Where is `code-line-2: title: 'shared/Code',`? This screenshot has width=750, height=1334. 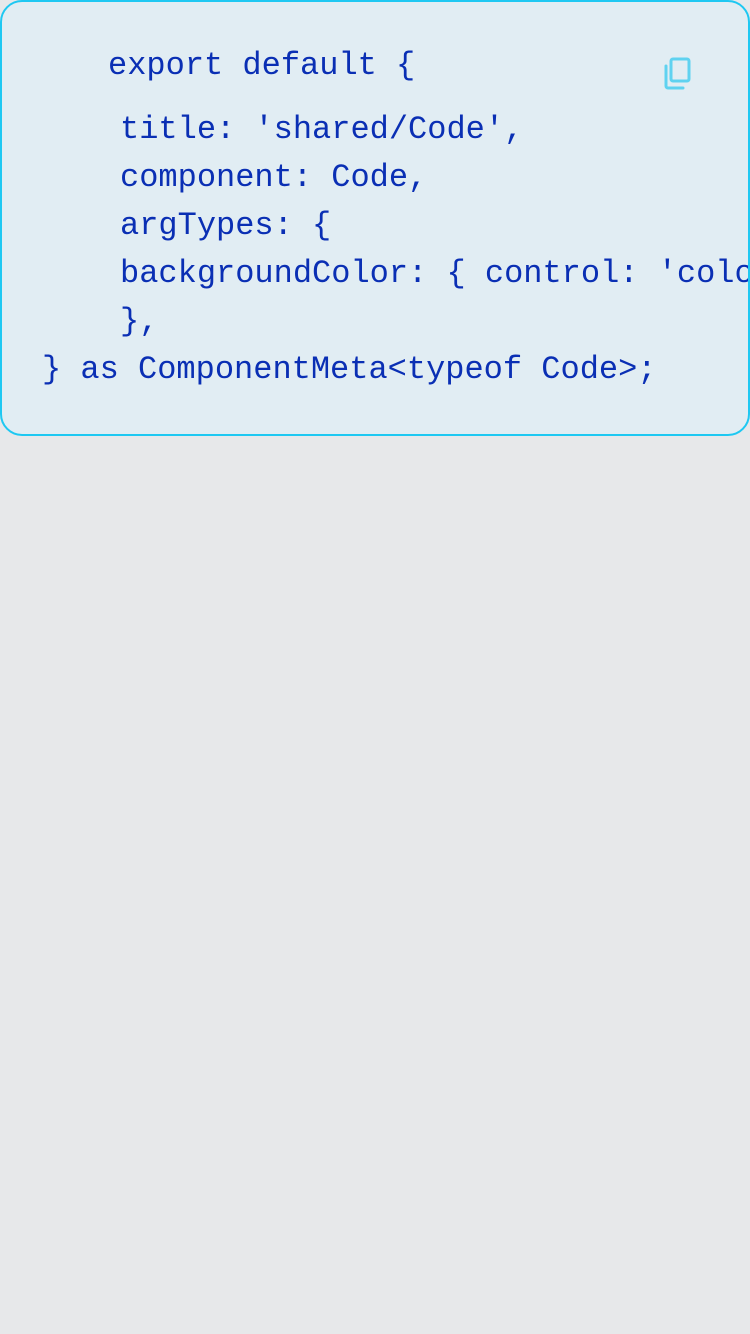
code-line-2: title: 'shared/Code', is located at coordinates (322, 129).